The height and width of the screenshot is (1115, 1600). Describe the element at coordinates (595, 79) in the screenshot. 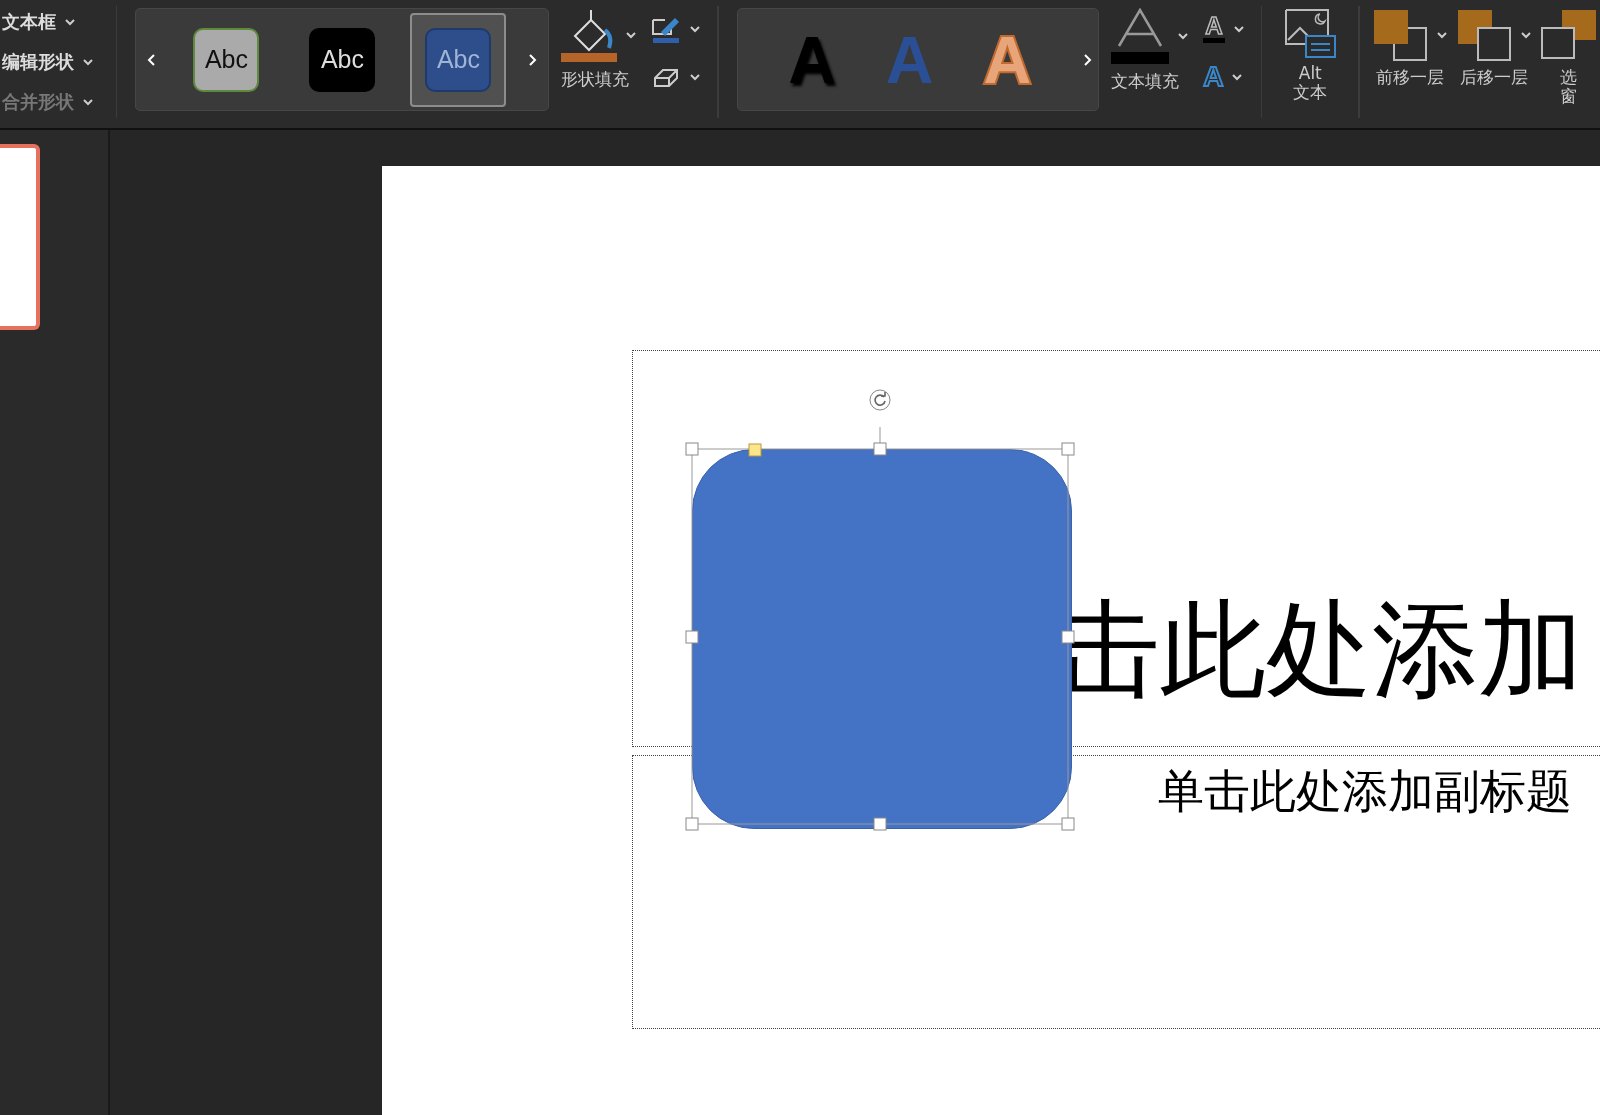

I see `shape-fill-label: 形状填充` at that location.